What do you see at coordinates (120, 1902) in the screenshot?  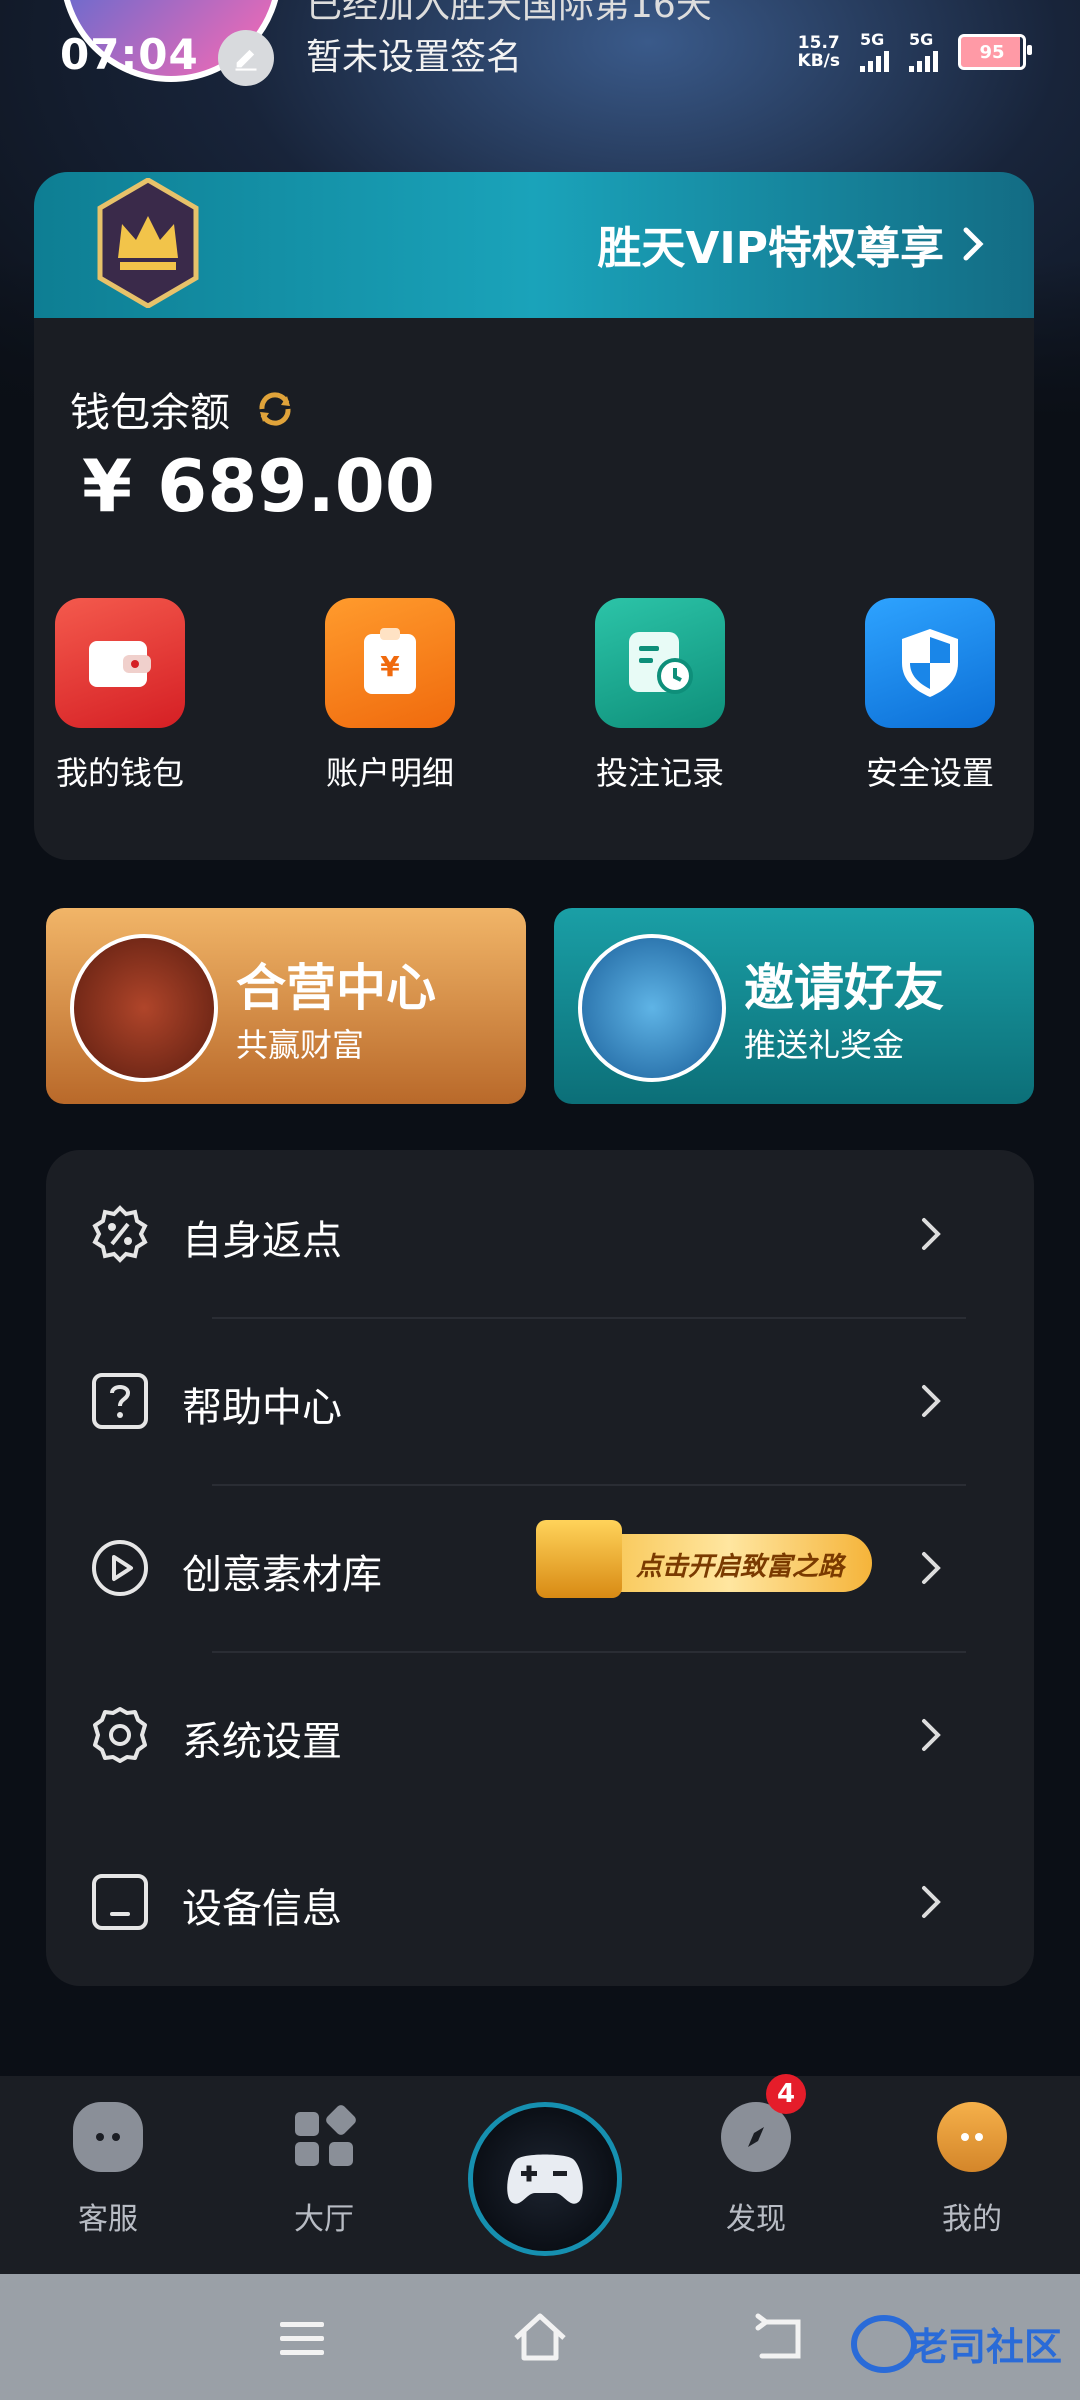 I see `device-info-icon` at bounding box center [120, 1902].